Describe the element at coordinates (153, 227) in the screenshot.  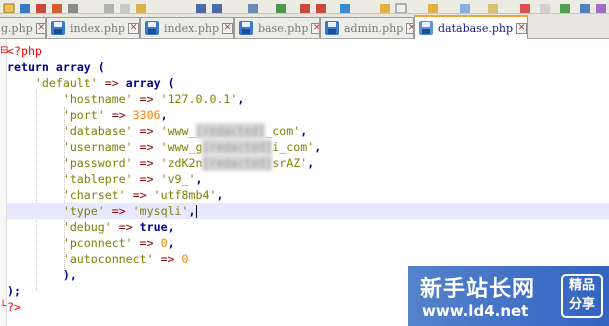
I see `array-value: true` at that location.